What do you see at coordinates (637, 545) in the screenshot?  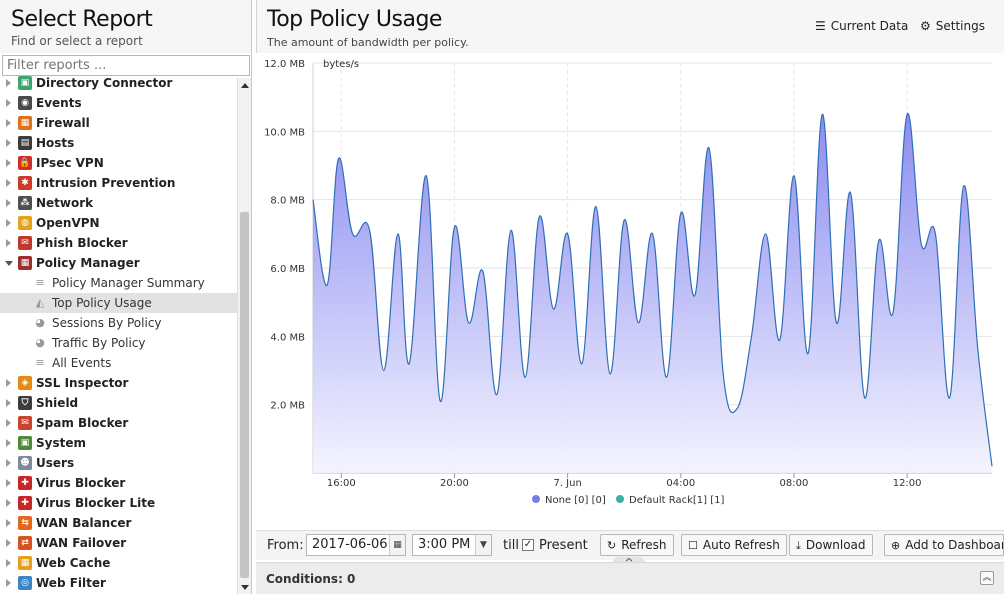 I see `refresh-button: ↻ Refresh` at bounding box center [637, 545].